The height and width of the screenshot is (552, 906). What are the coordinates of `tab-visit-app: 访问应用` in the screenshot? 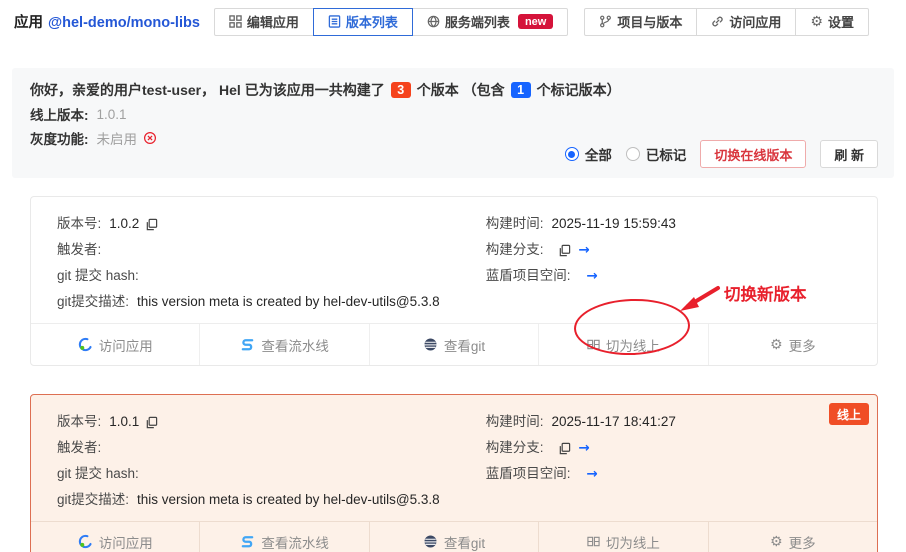 It's located at (746, 21).